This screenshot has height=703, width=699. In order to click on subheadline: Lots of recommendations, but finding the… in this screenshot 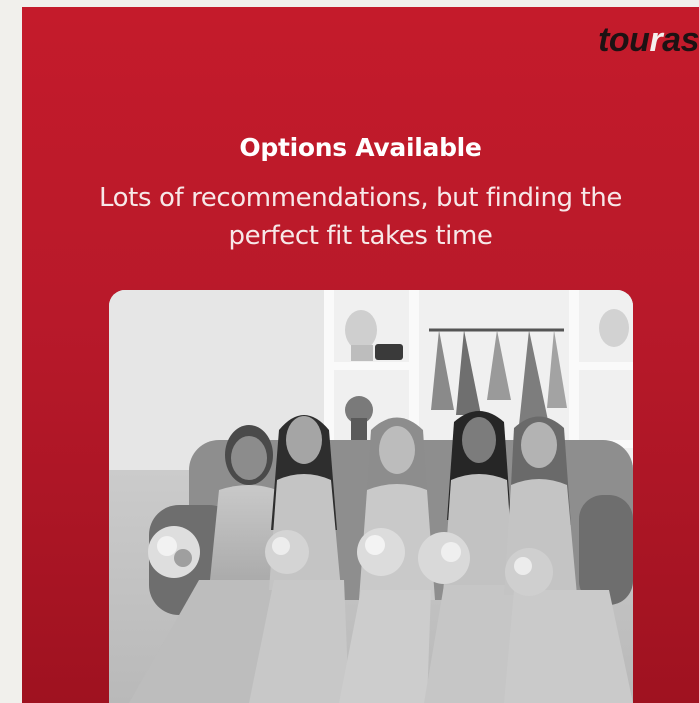, I will do `click(360, 217)`.